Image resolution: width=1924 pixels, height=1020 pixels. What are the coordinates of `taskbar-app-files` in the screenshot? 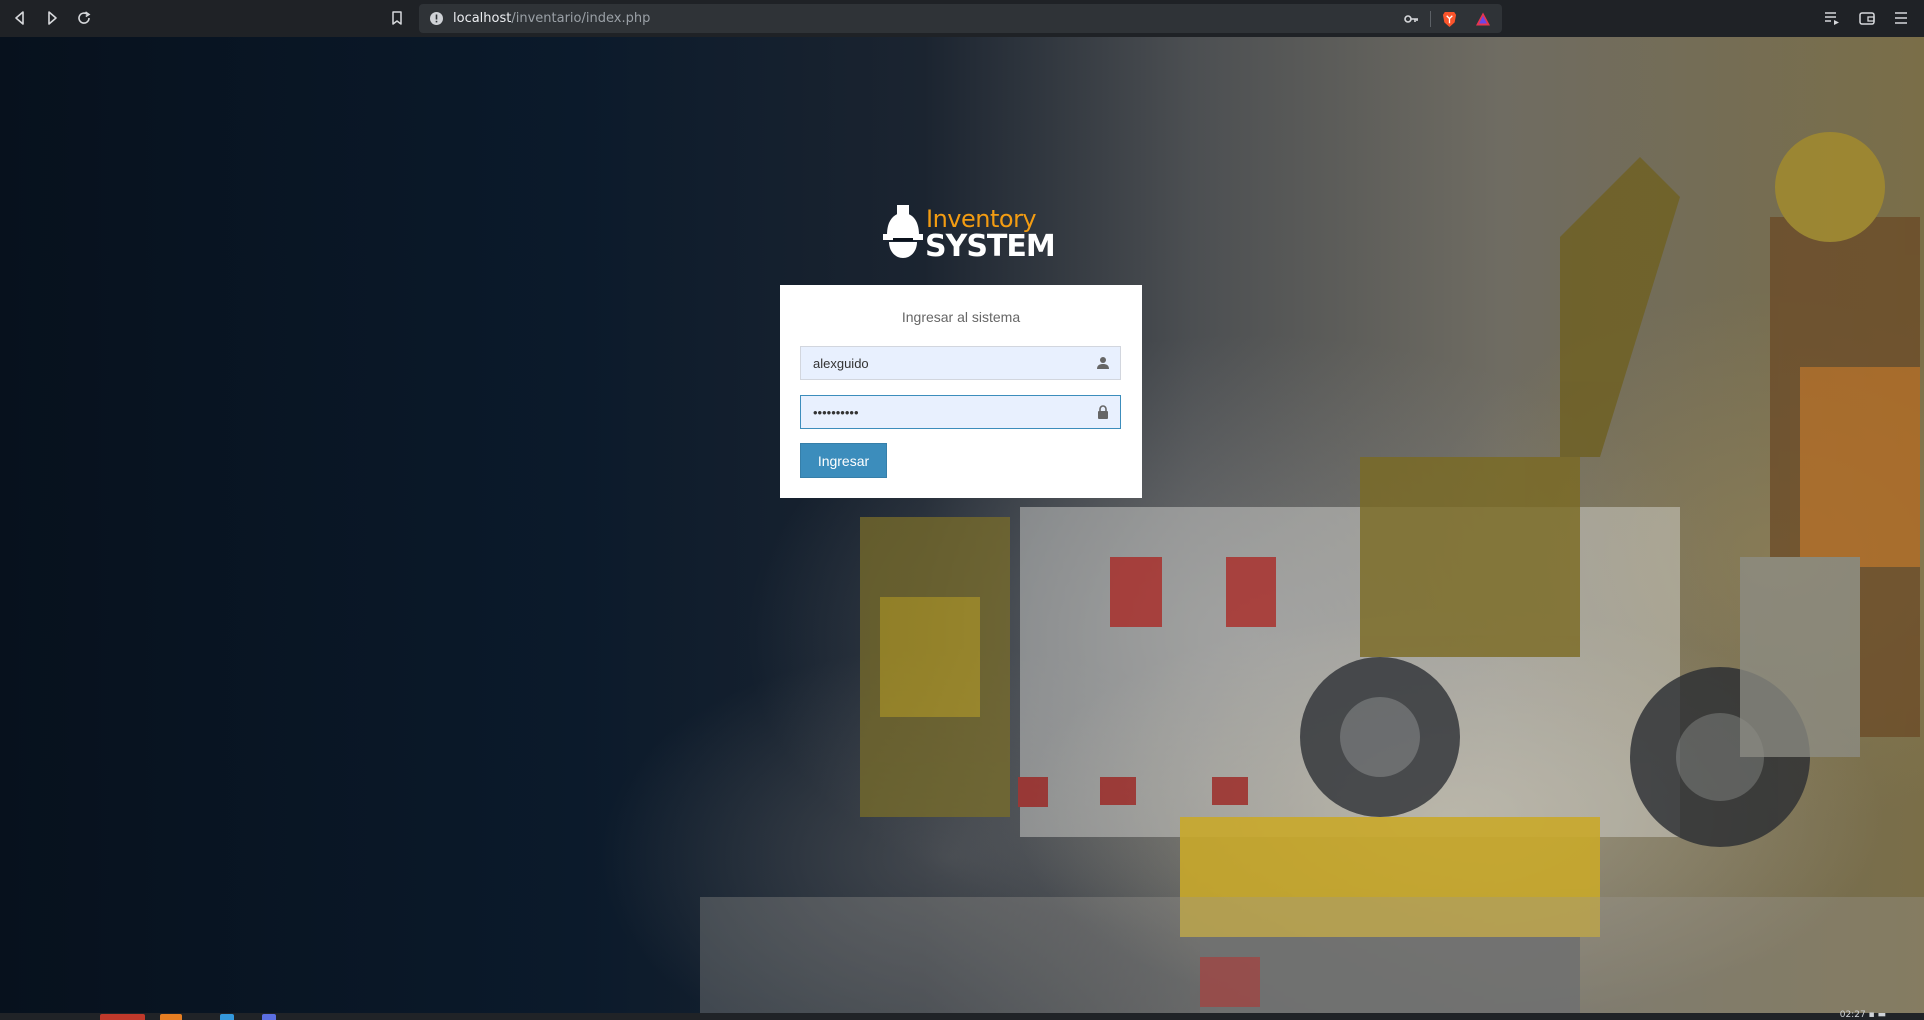 It's located at (171, 1017).